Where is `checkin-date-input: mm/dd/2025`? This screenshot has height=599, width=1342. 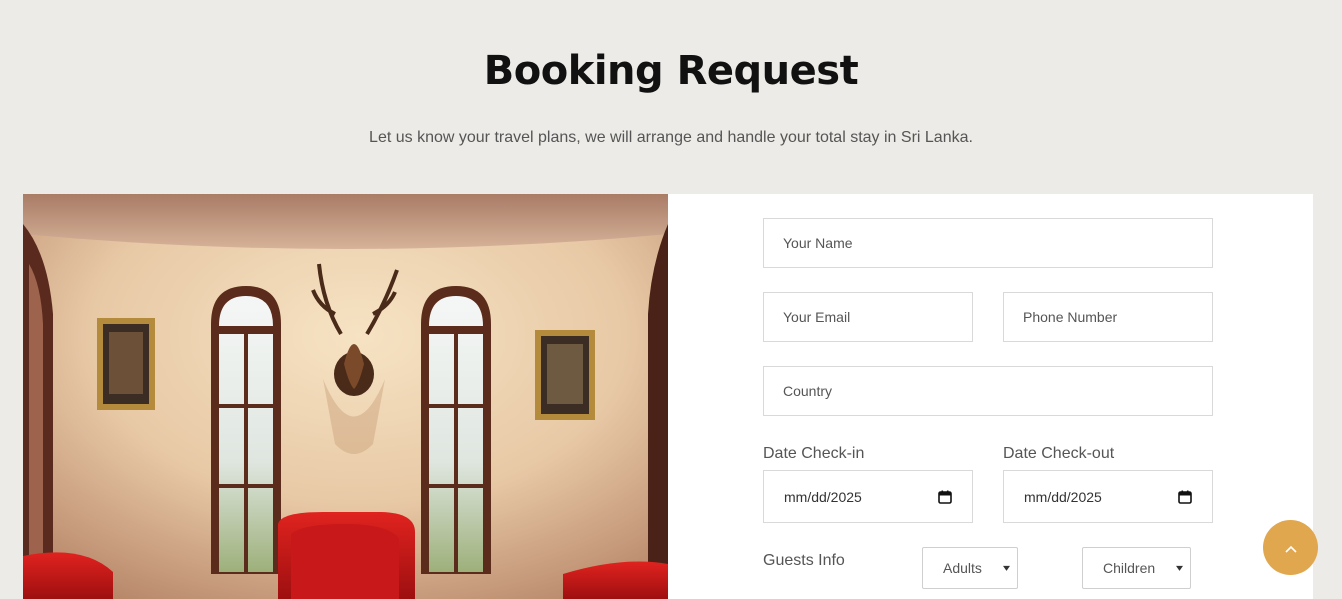
checkin-date-input: mm/dd/2025 is located at coordinates (868, 496).